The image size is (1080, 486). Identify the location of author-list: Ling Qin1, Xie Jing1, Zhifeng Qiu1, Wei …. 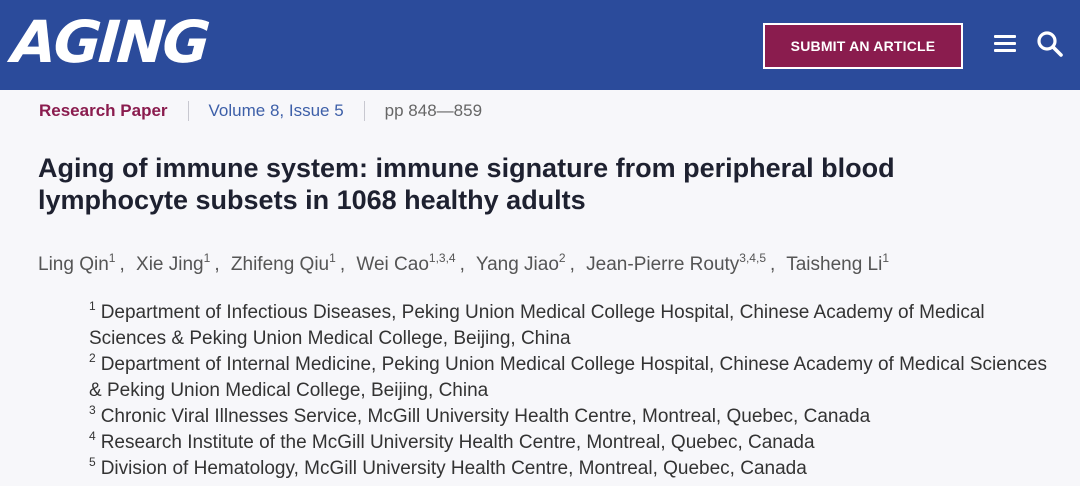
(464, 263).